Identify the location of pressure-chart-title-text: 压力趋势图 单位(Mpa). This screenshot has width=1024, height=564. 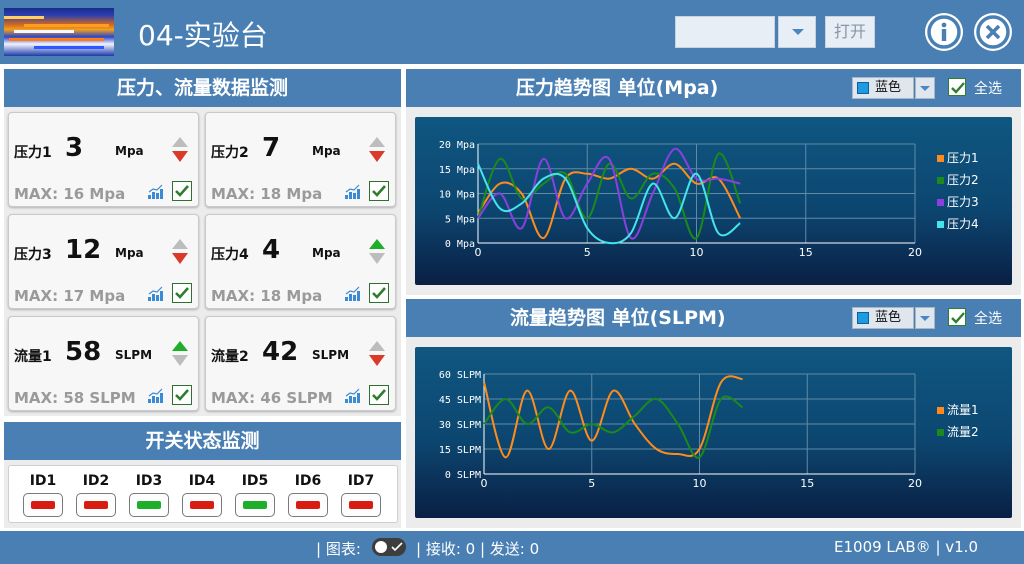
(617, 88).